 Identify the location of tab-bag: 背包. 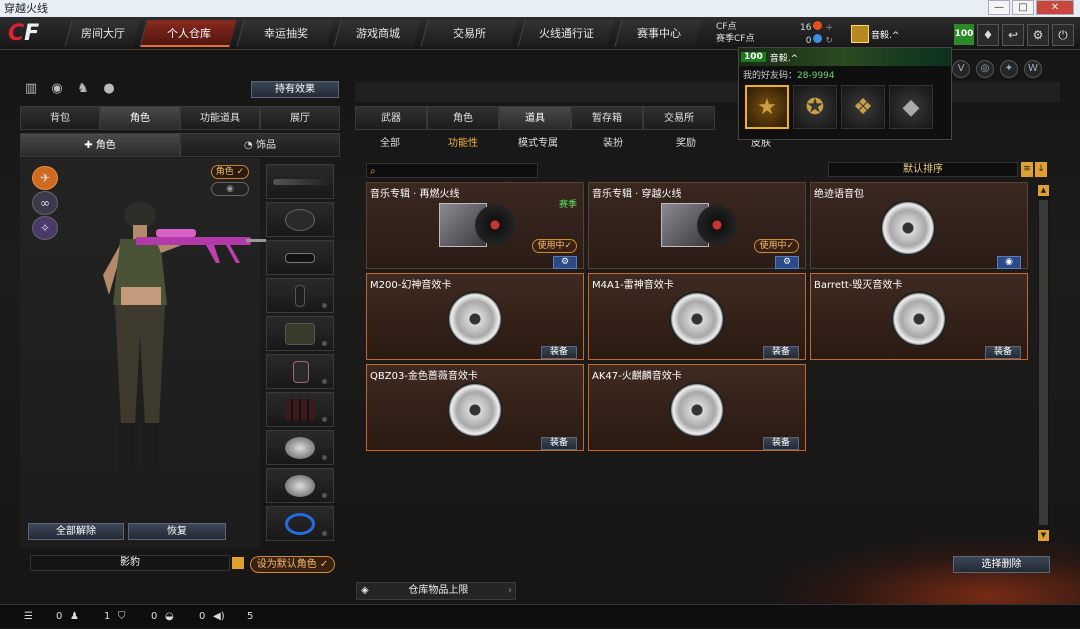
(60, 118).